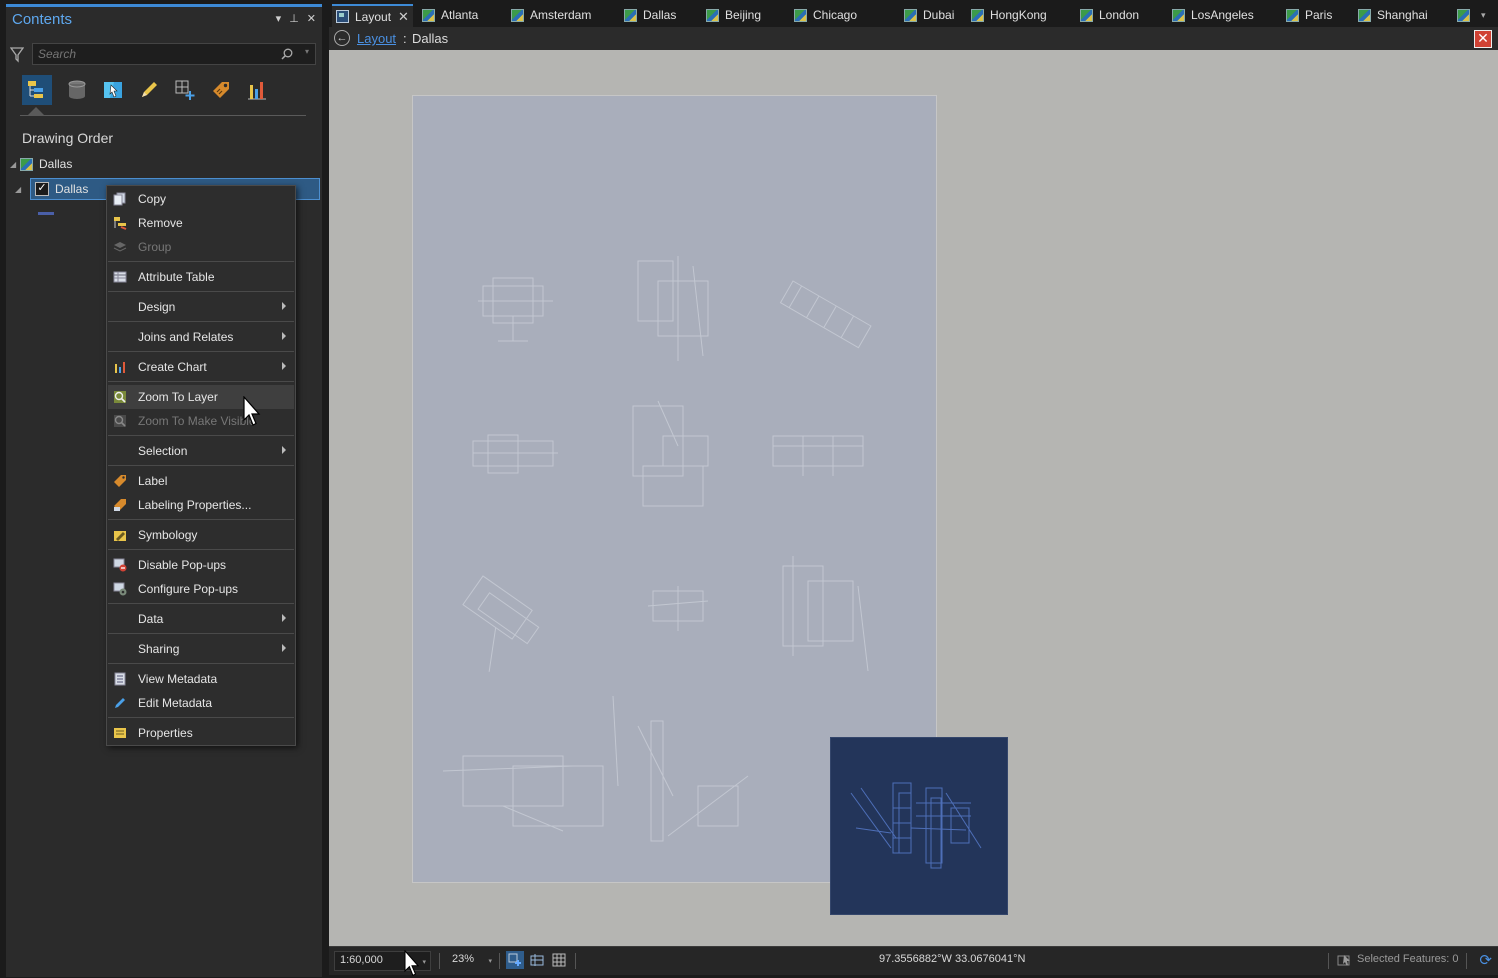 The image size is (1498, 978). I want to click on layer-name: Dallas, so click(72, 189).